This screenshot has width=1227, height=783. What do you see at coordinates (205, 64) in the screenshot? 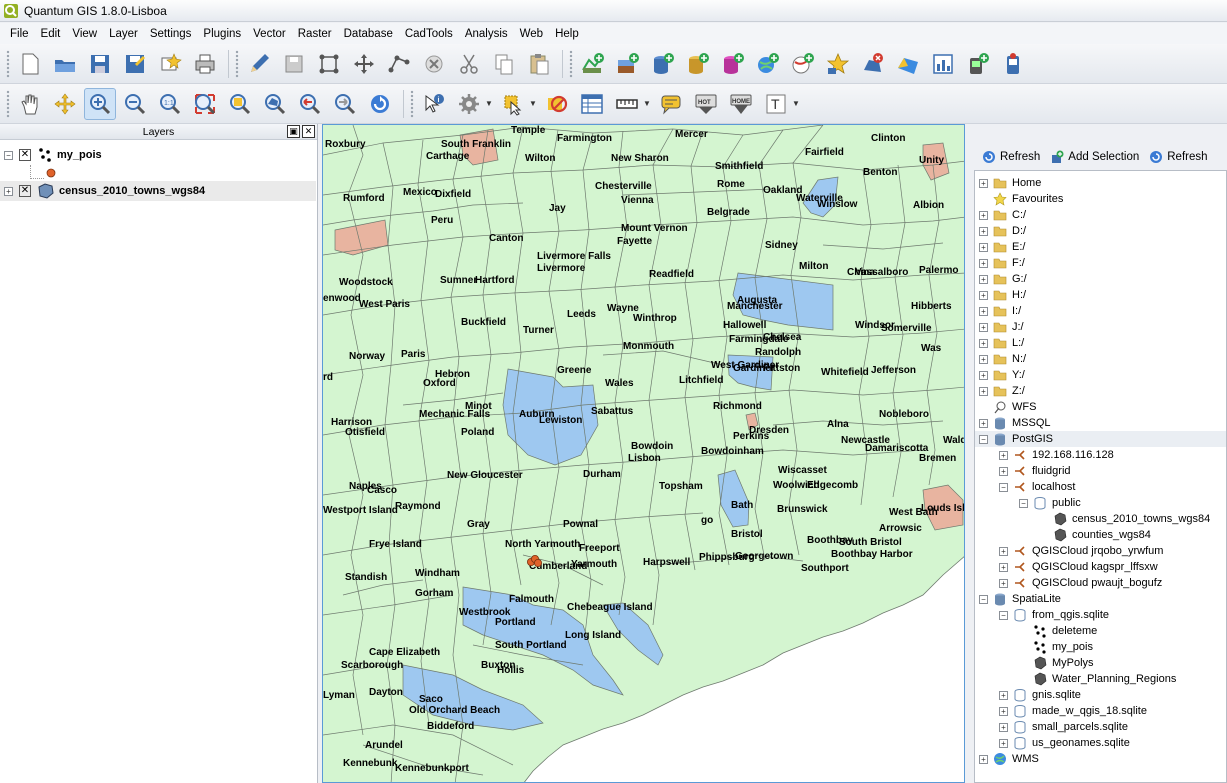
I see `print-button` at bounding box center [205, 64].